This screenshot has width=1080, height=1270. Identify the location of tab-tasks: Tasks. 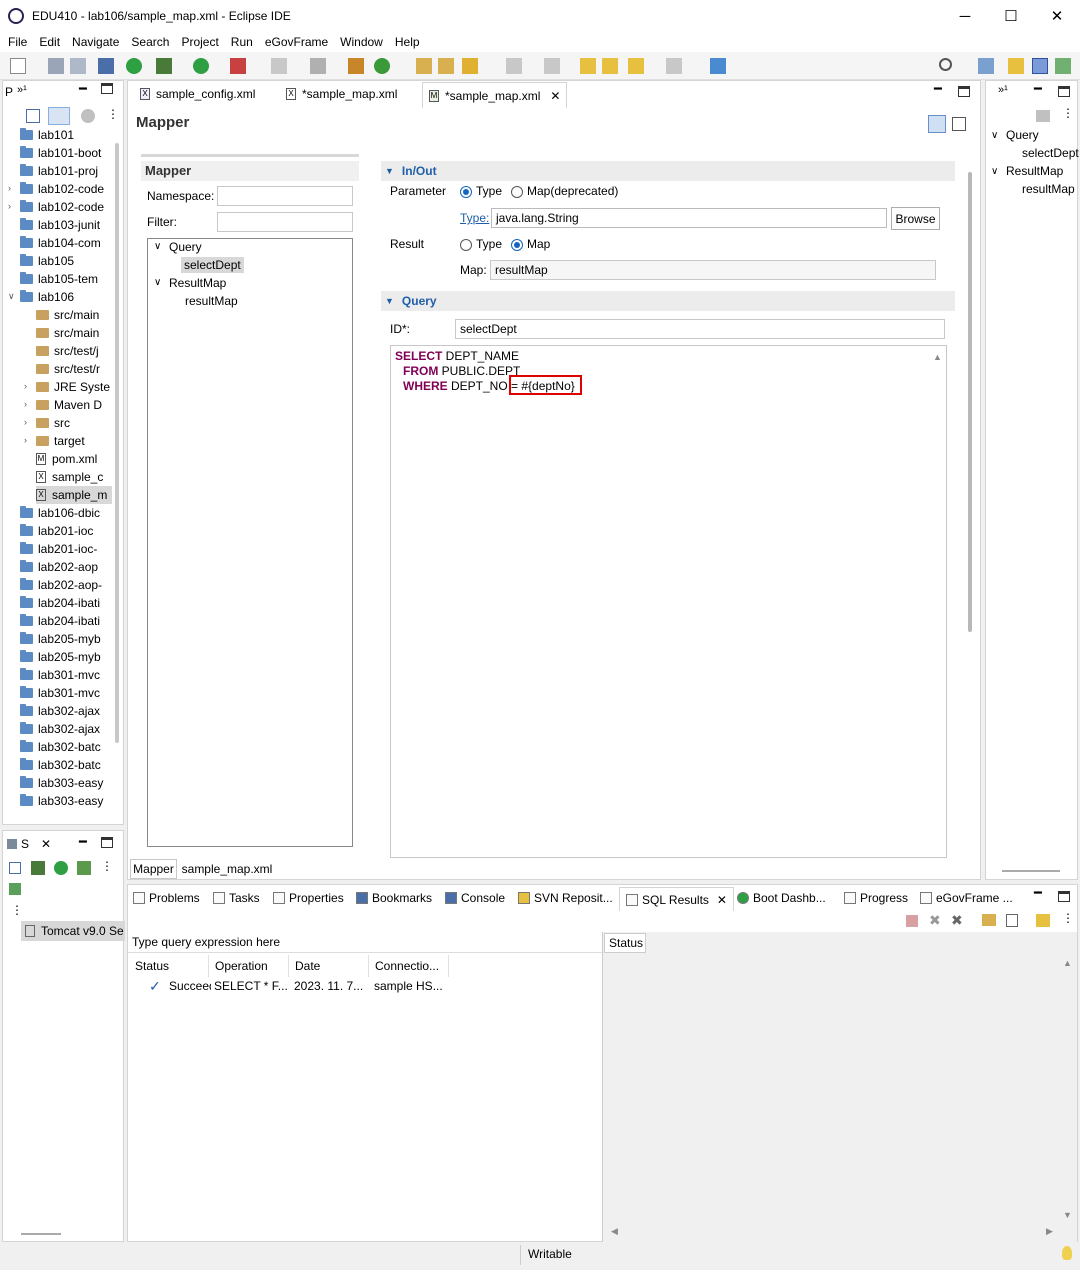
(236, 898).